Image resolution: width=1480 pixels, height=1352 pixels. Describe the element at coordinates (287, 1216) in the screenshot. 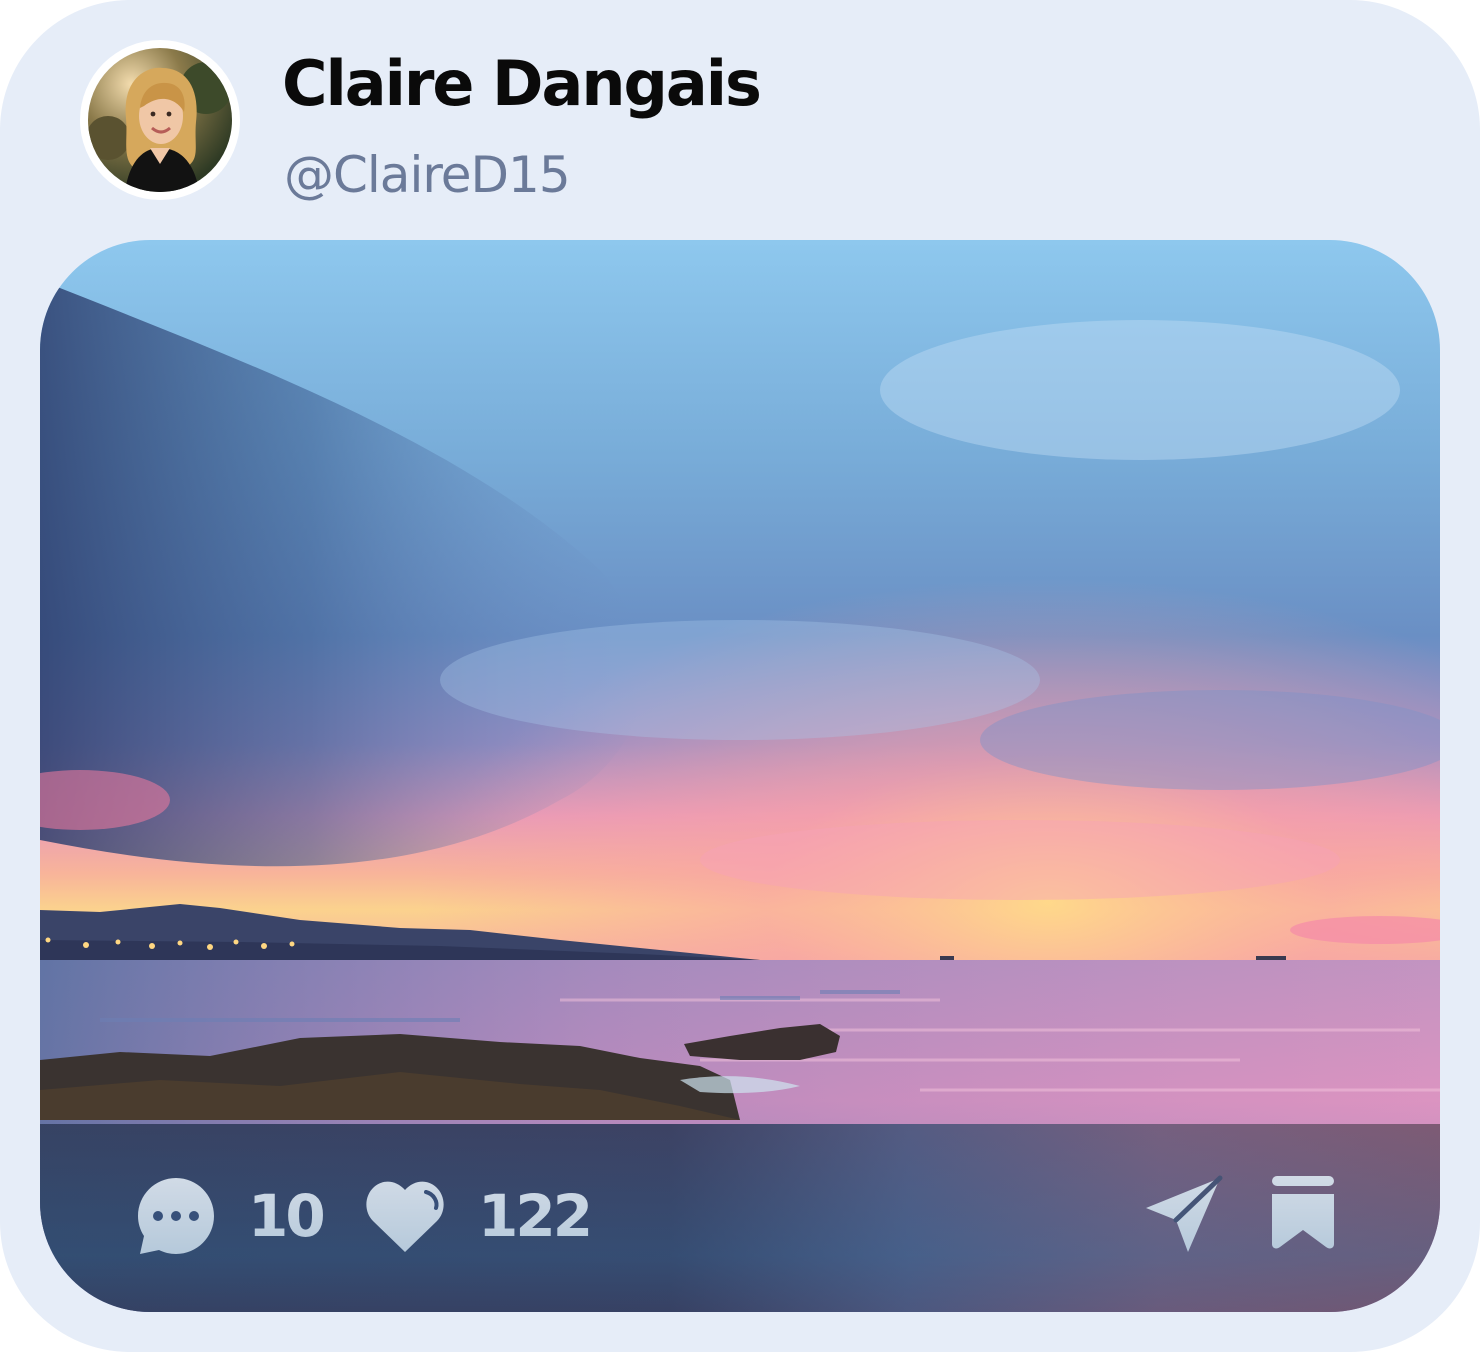

I see `comment-count: 10` at that location.